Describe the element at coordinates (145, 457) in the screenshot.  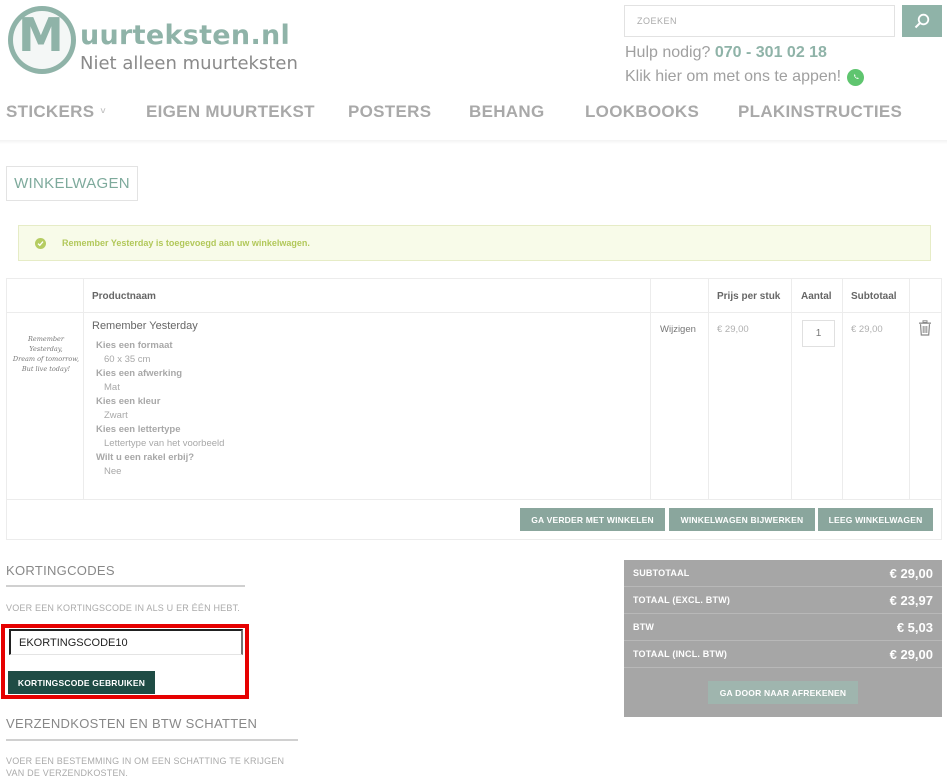
I see `option-label: Wilt u een rakel erbij?` at that location.